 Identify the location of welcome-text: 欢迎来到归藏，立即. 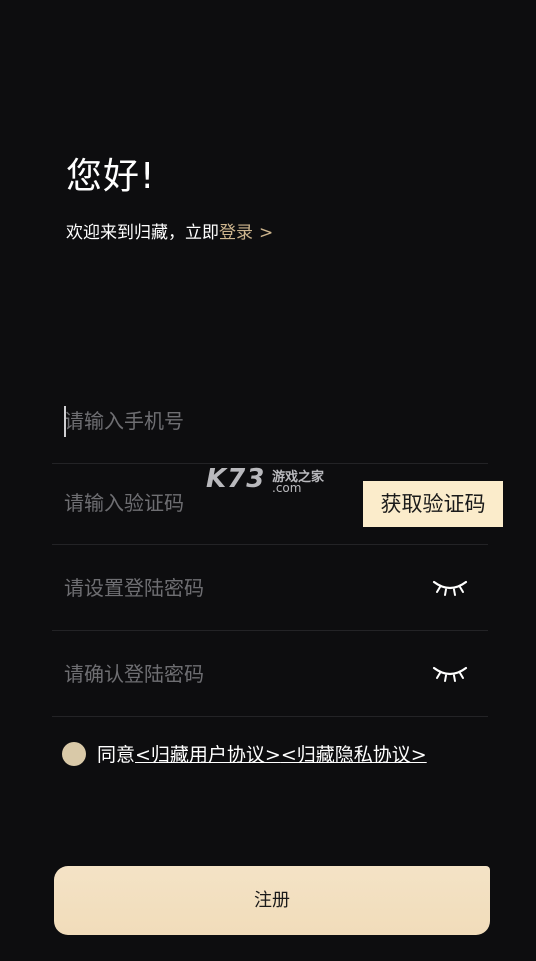
(142, 233).